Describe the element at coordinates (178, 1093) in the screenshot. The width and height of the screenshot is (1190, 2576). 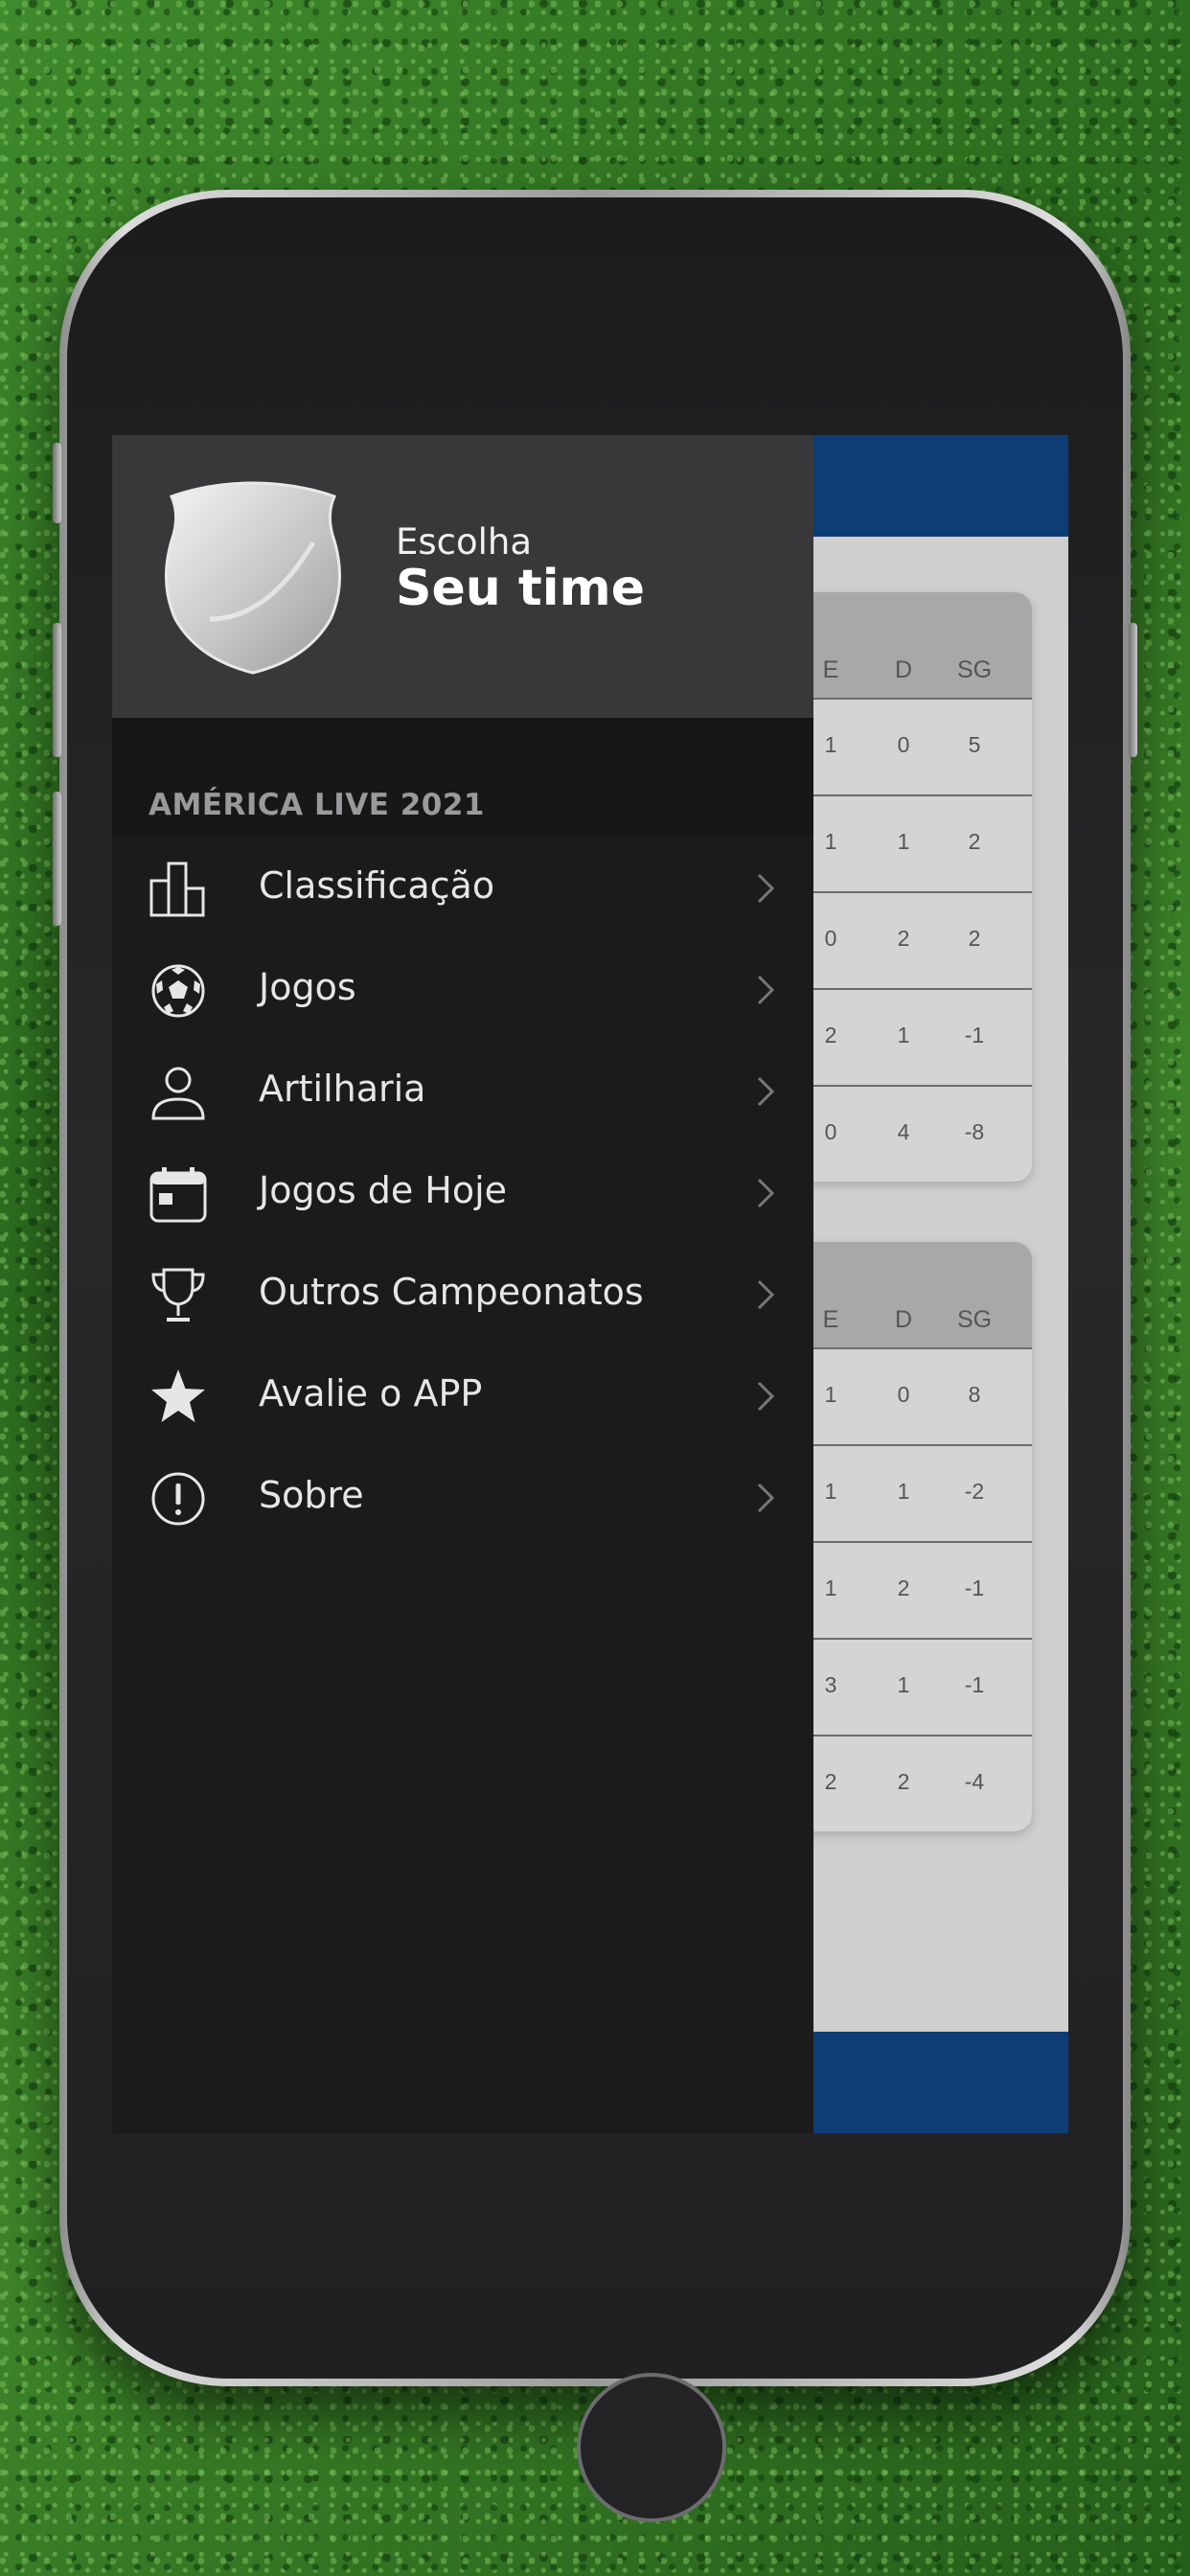
I see `person-icon` at that location.